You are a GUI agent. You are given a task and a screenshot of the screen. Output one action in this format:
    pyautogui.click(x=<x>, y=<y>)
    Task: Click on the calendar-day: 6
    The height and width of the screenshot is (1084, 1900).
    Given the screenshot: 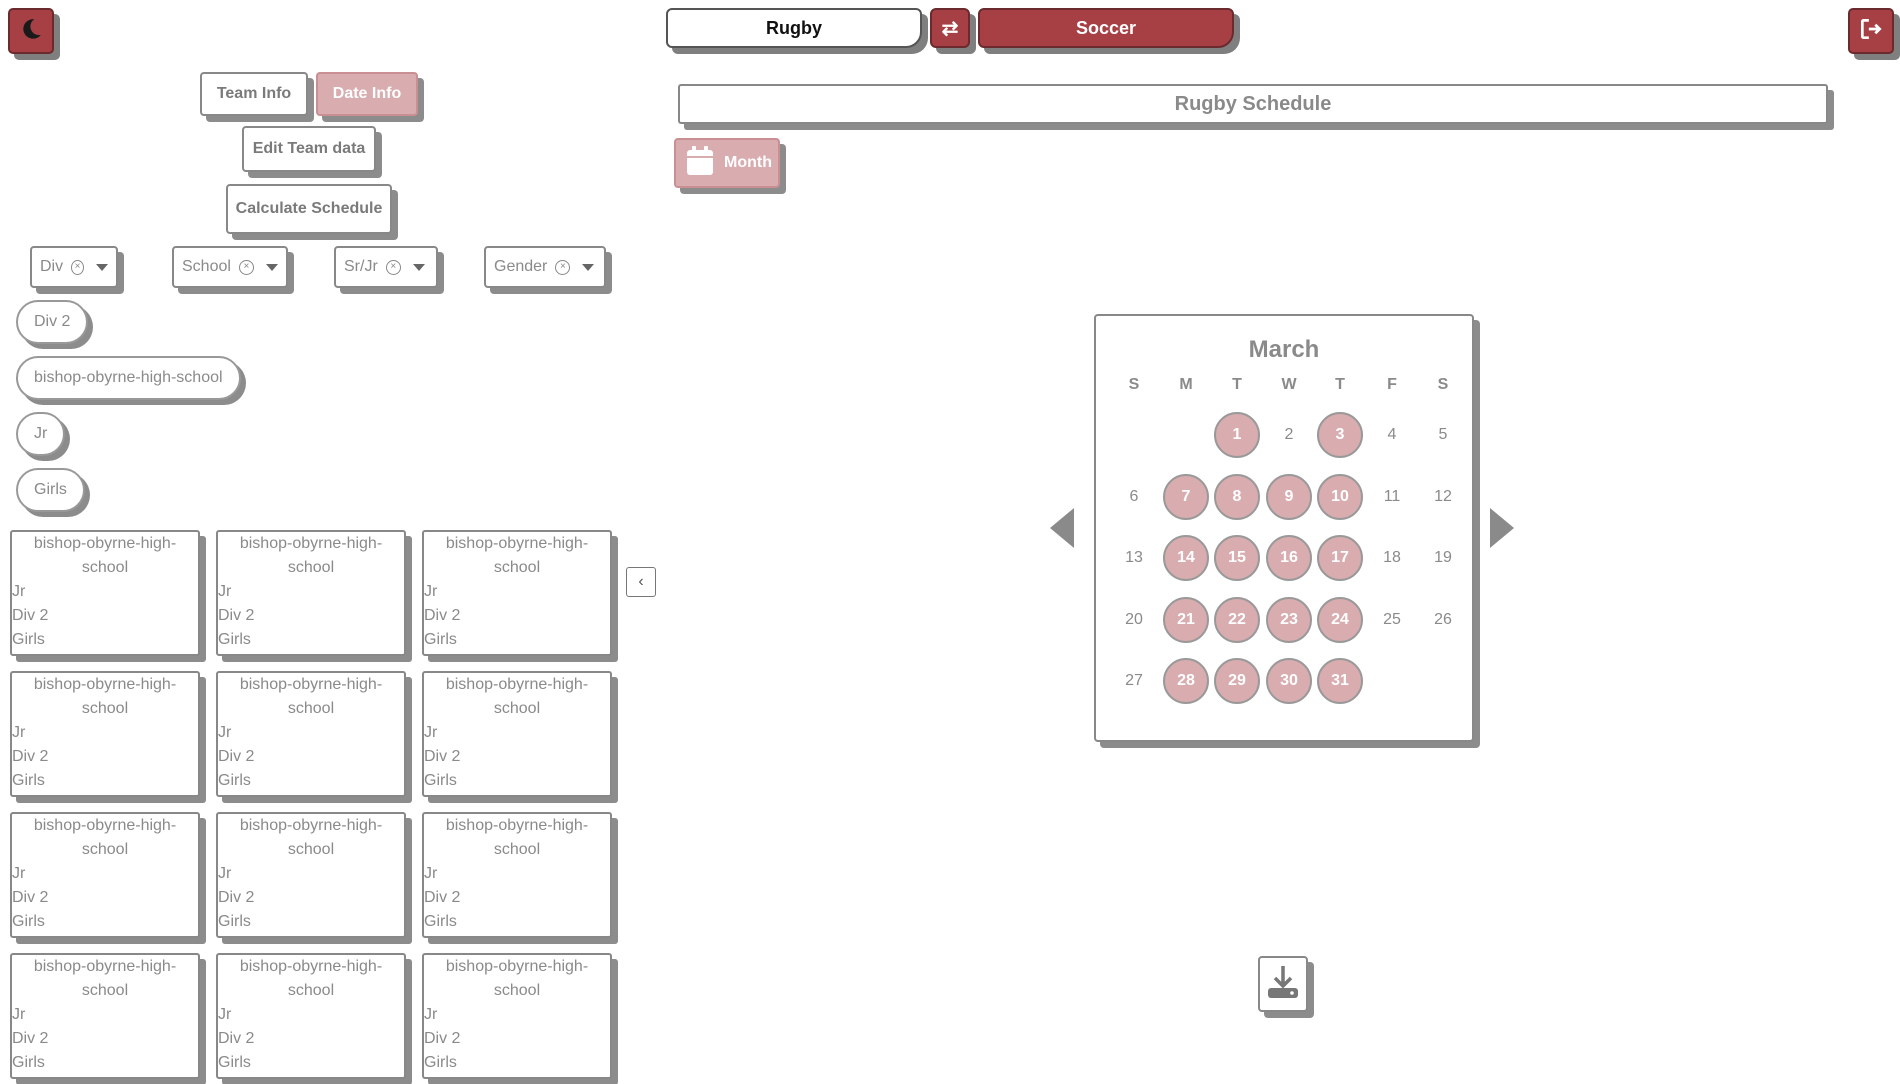 What is the action you would take?
    pyautogui.click(x=1134, y=497)
    